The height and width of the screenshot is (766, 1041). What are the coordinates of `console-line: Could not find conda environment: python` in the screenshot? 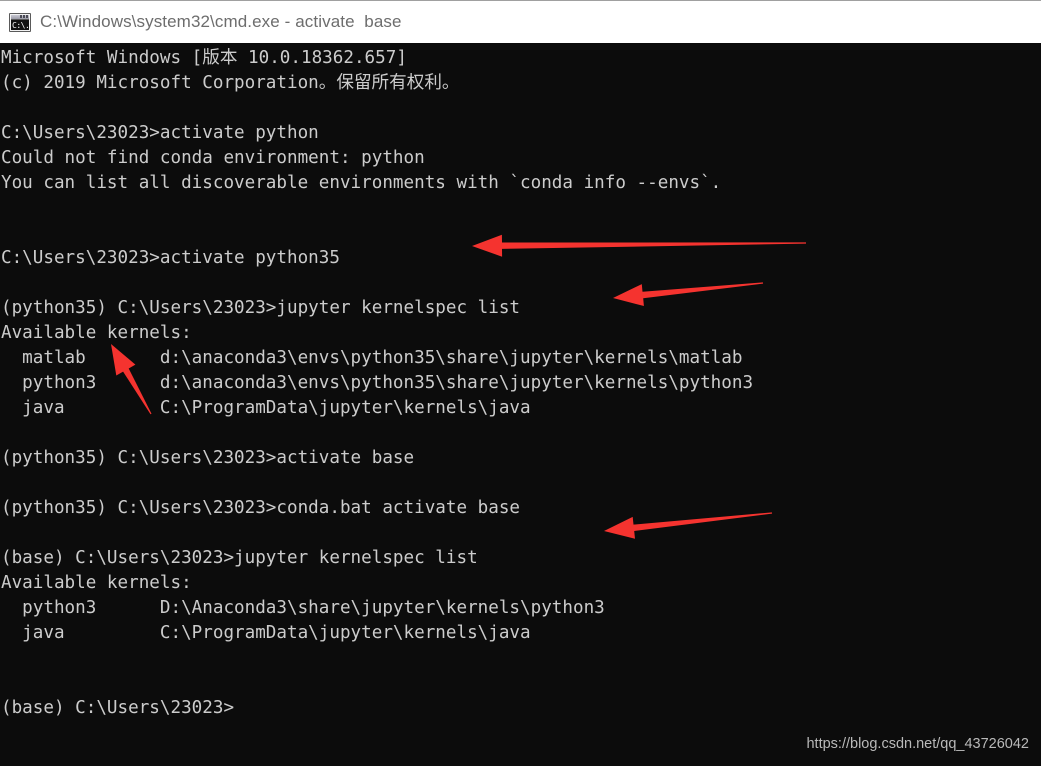 It's located at (213, 158).